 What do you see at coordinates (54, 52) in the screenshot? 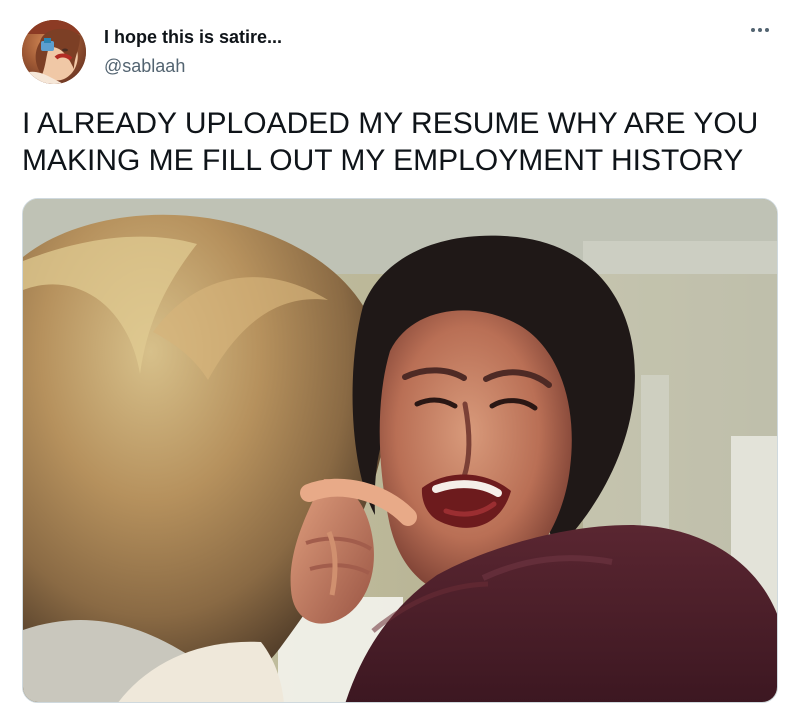
I see `profile-avatar-icon` at bounding box center [54, 52].